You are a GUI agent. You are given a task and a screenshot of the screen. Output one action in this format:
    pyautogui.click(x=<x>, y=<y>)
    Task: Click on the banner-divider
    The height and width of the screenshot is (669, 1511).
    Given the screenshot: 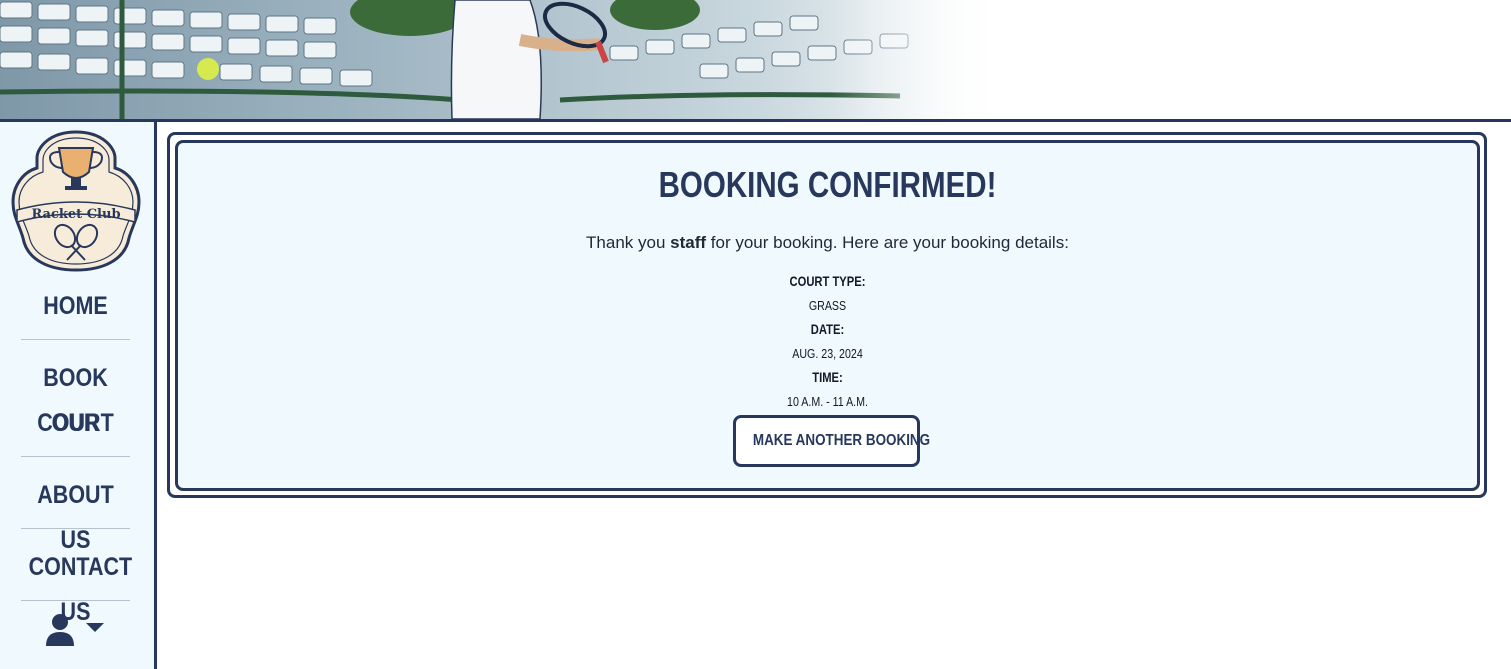 What is the action you would take?
    pyautogui.click(x=755, y=120)
    